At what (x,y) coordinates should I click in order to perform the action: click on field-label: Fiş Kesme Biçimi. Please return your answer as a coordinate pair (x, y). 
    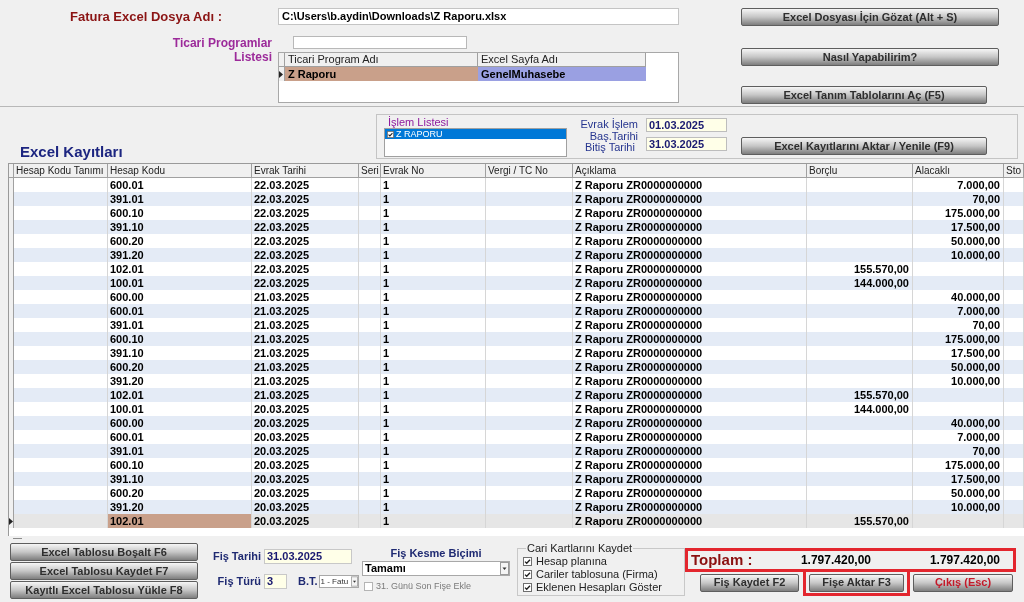
    Looking at the image, I should click on (436, 553).